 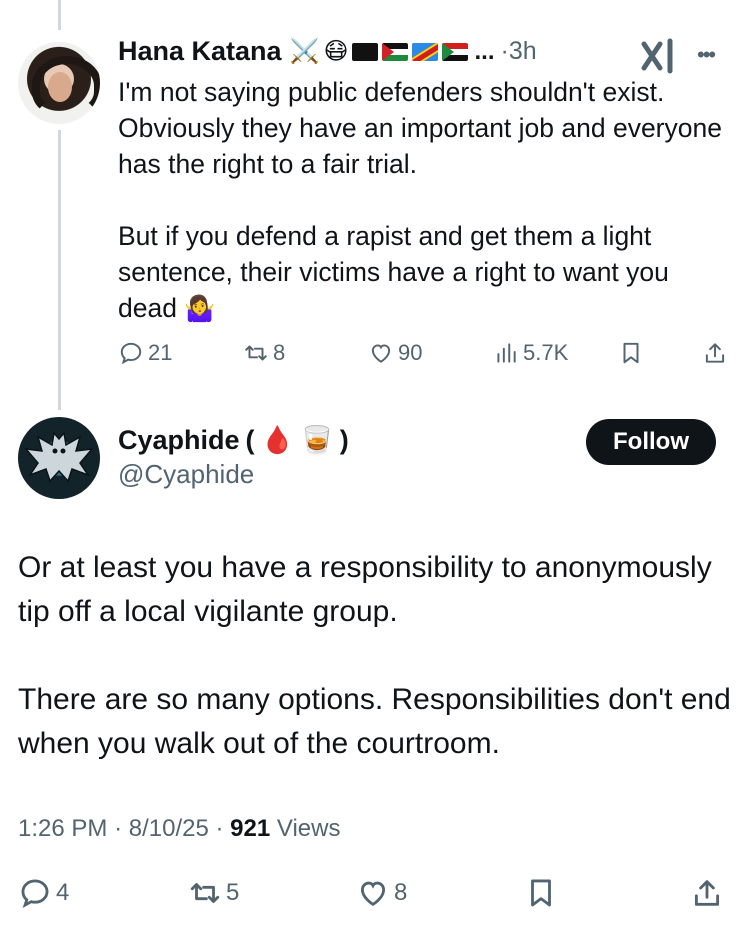 What do you see at coordinates (317, 440) in the screenshot?
I see `tumbler-glass-emoji: 🥃` at bounding box center [317, 440].